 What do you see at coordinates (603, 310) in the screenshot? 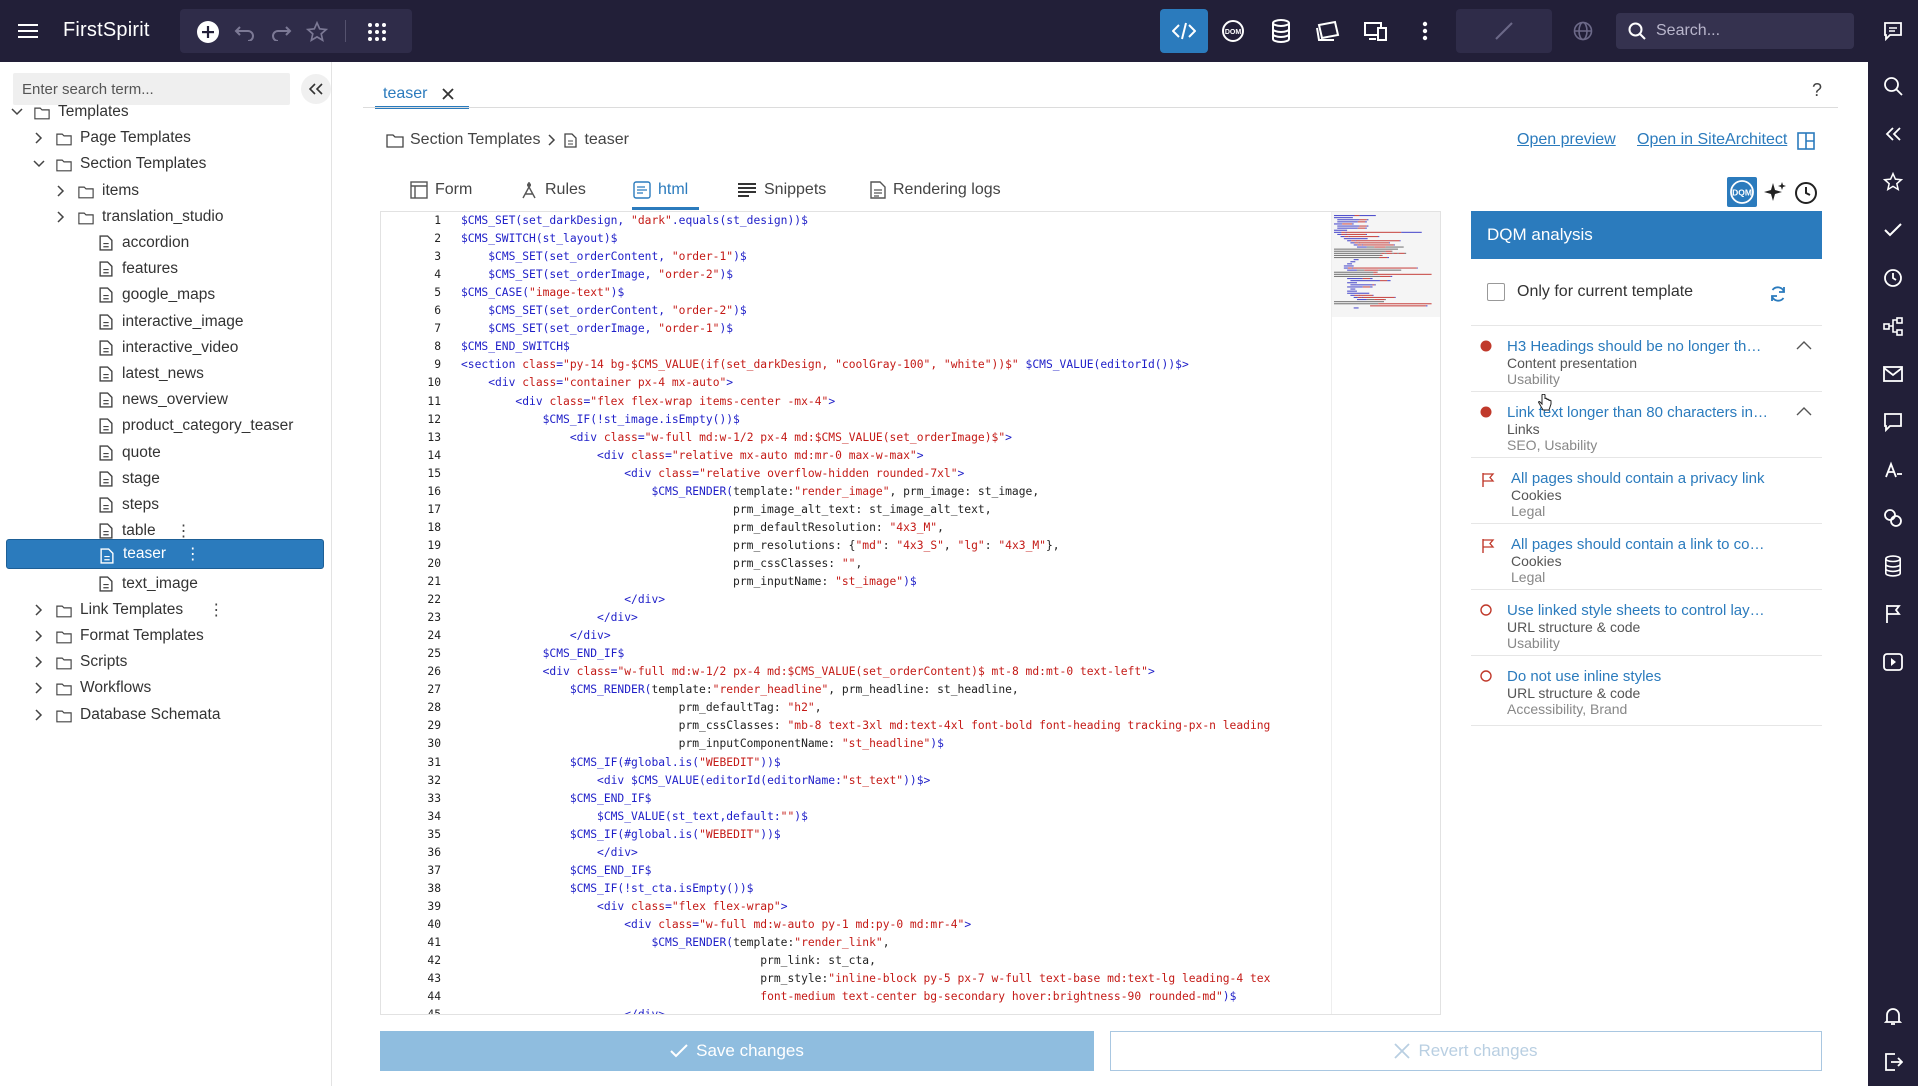
I see `code-line: $CMS_SET(set_orderContent, "order-2")$` at bounding box center [603, 310].